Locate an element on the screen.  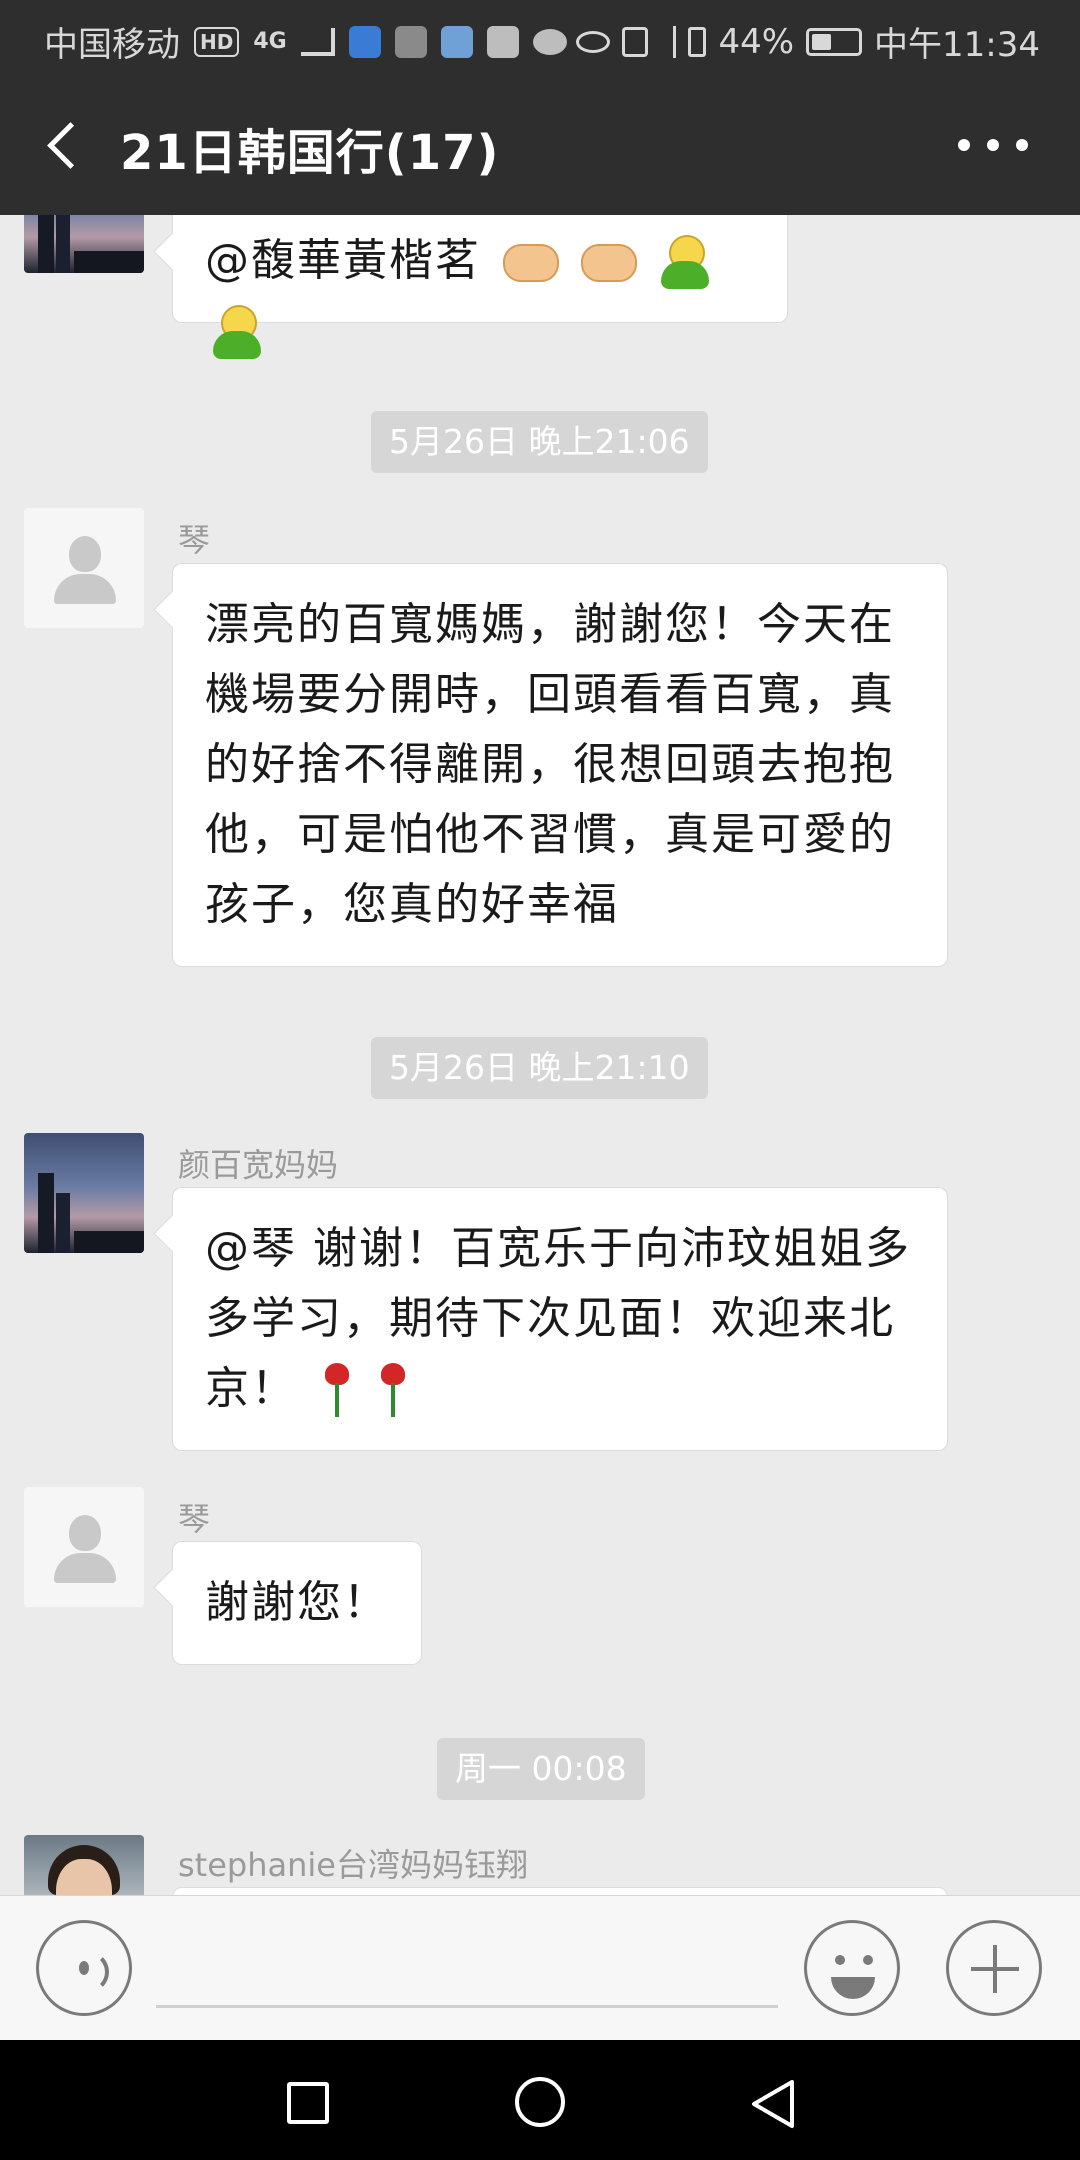
input-bar is located at coordinates (540, 1967).